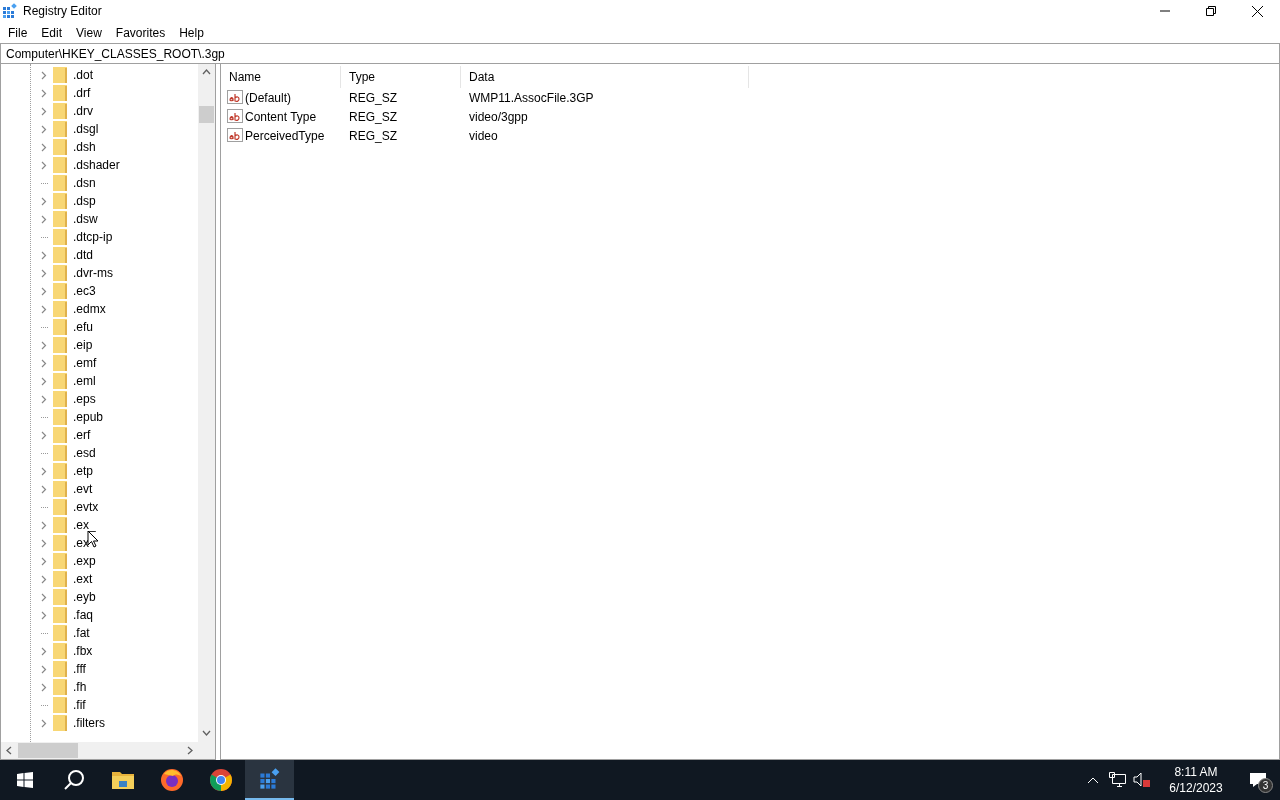 This screenshot has width=1280, height=800. Describe the element at coordinates (206, 403) in the screenshot. I see `vertical-scrollbar` at that location.